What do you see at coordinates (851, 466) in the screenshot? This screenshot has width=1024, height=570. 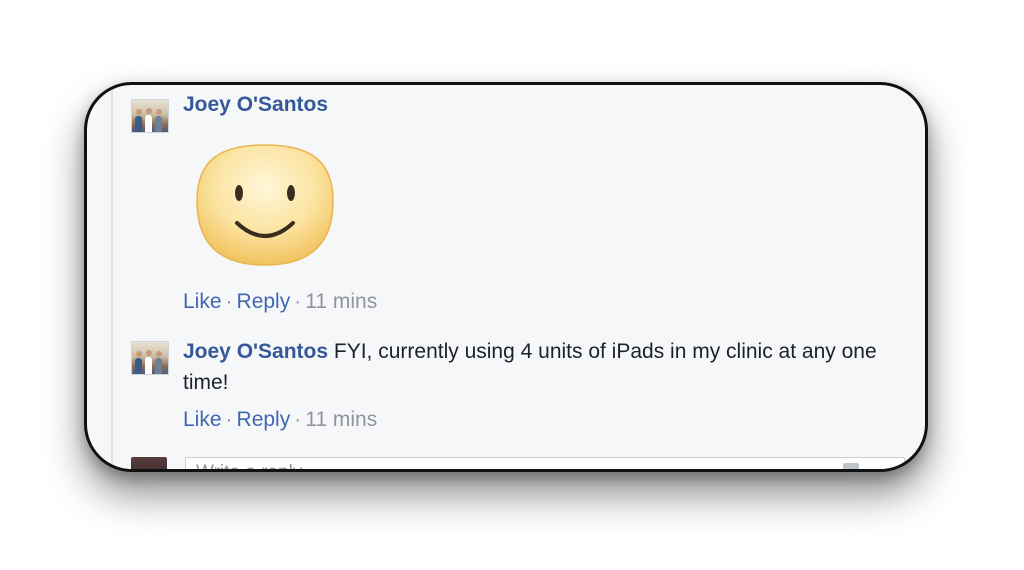 I see `camera-icon` at bounding box center [851, 466].